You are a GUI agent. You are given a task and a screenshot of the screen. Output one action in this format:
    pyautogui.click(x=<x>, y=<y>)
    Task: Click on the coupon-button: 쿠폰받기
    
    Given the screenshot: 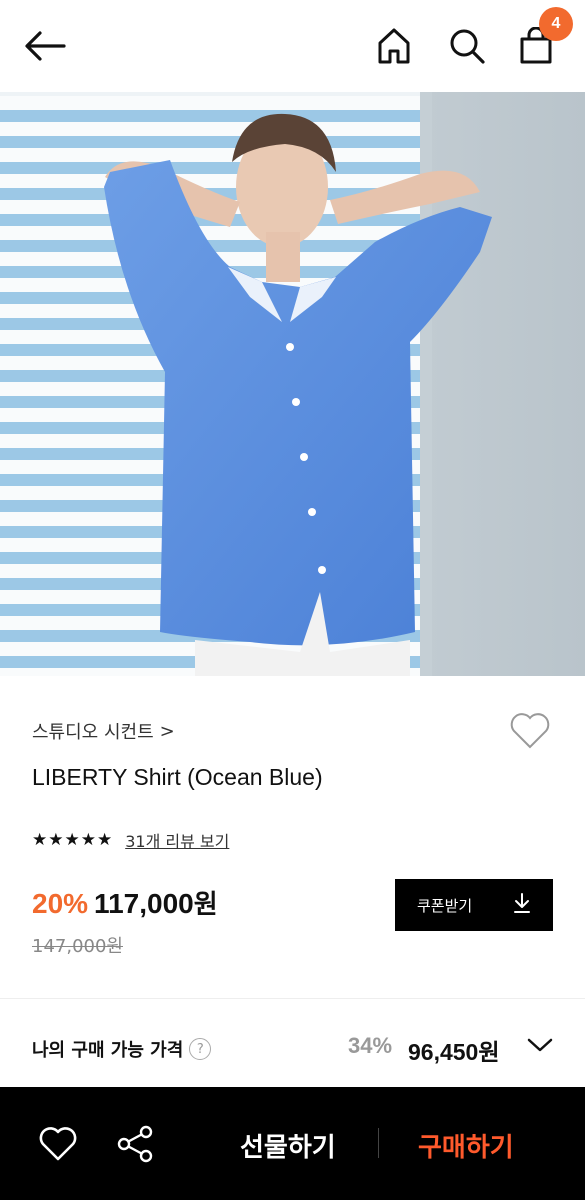 What is the action you would take?
    pyautogui.click(x=474, y=905)
    